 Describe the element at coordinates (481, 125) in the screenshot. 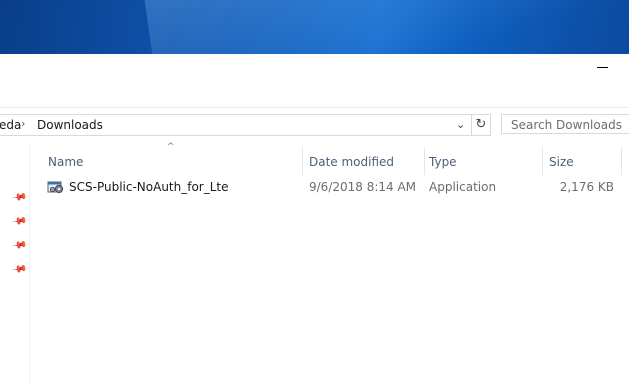

I see `refresh-button: ↻` at that location.